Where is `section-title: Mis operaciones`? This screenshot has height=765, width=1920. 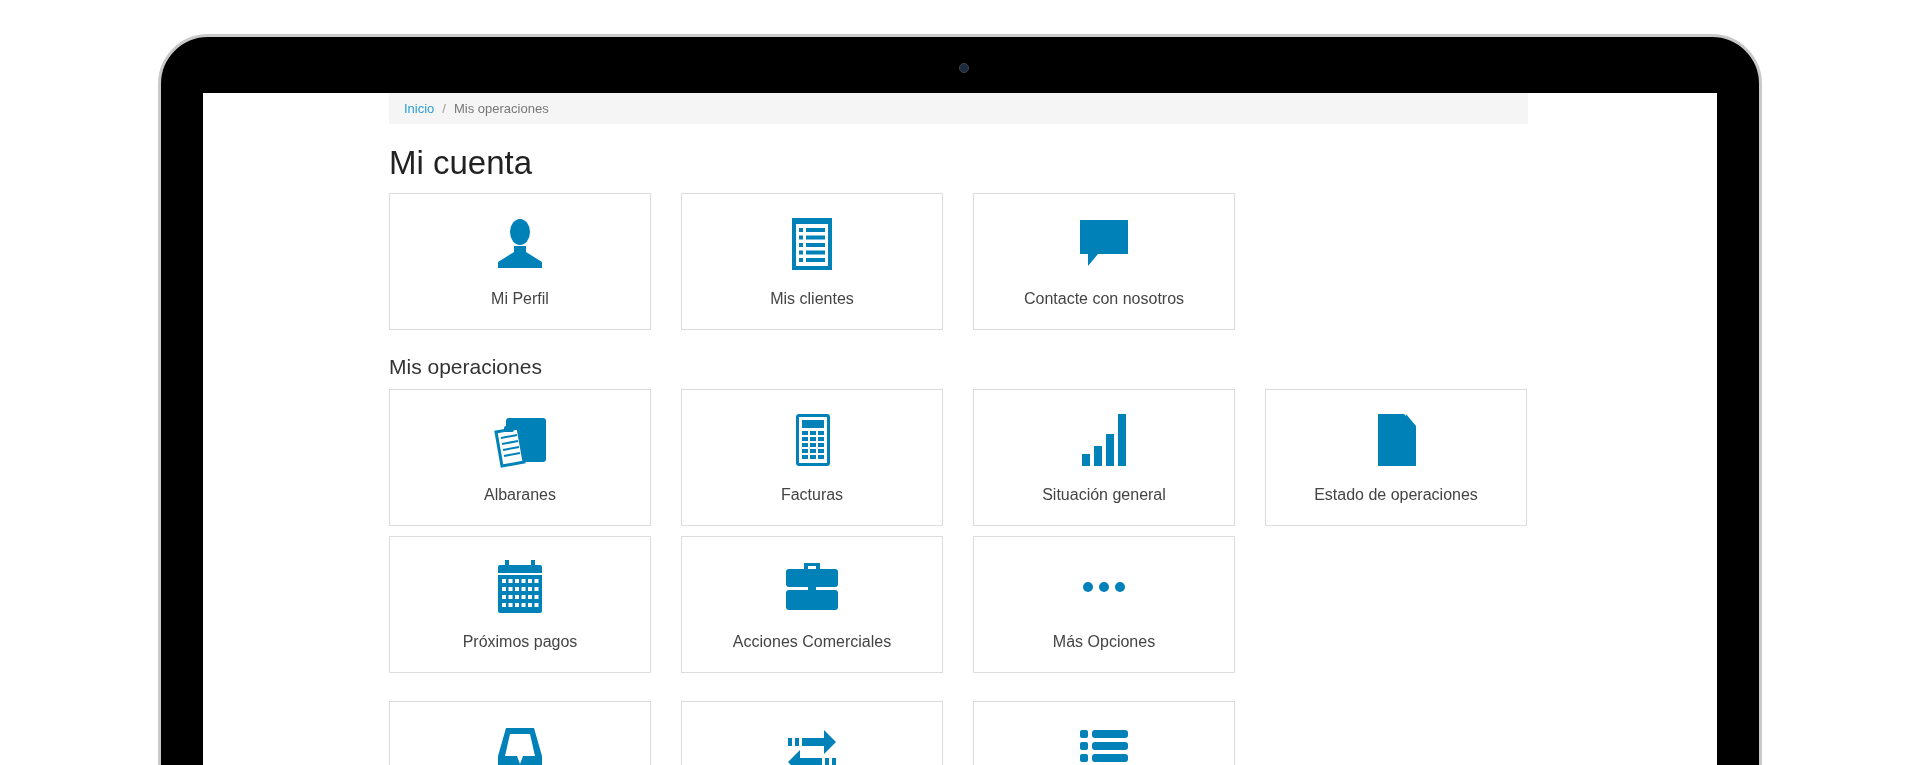 section-title: Mis operaciones is located at coordinates (466, 367).